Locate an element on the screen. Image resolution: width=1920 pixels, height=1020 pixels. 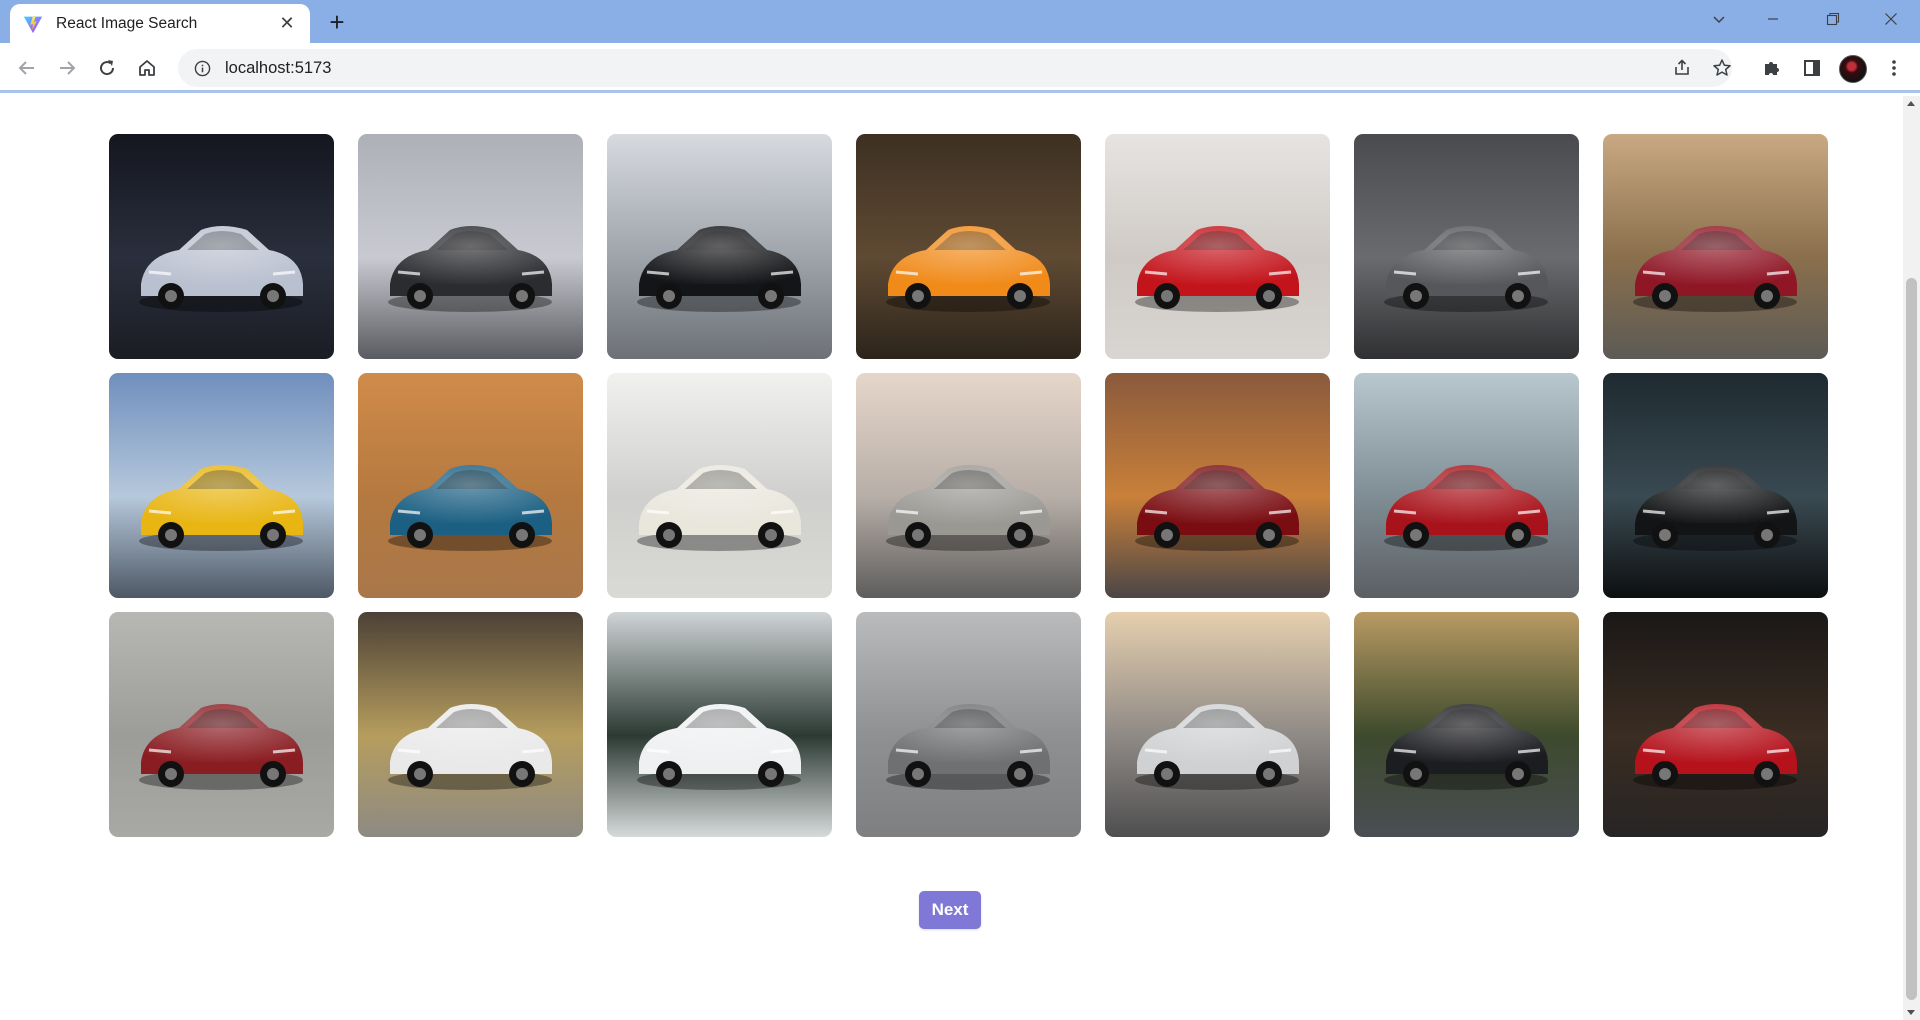
side-panel-icon is located at coordinates (1812, 68).